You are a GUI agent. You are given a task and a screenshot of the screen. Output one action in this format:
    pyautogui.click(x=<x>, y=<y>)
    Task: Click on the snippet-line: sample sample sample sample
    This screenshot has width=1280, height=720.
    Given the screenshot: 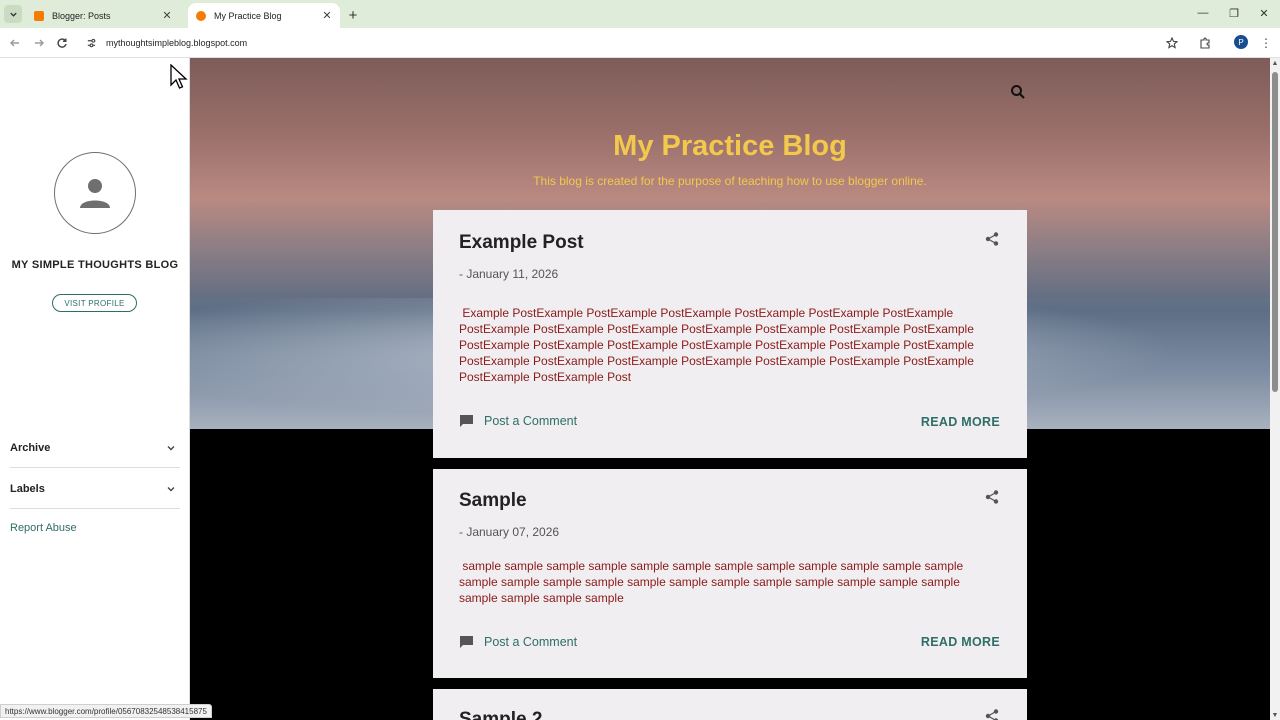 What is the action you would take?
    pyautogui.click(x=541, y=598)
    